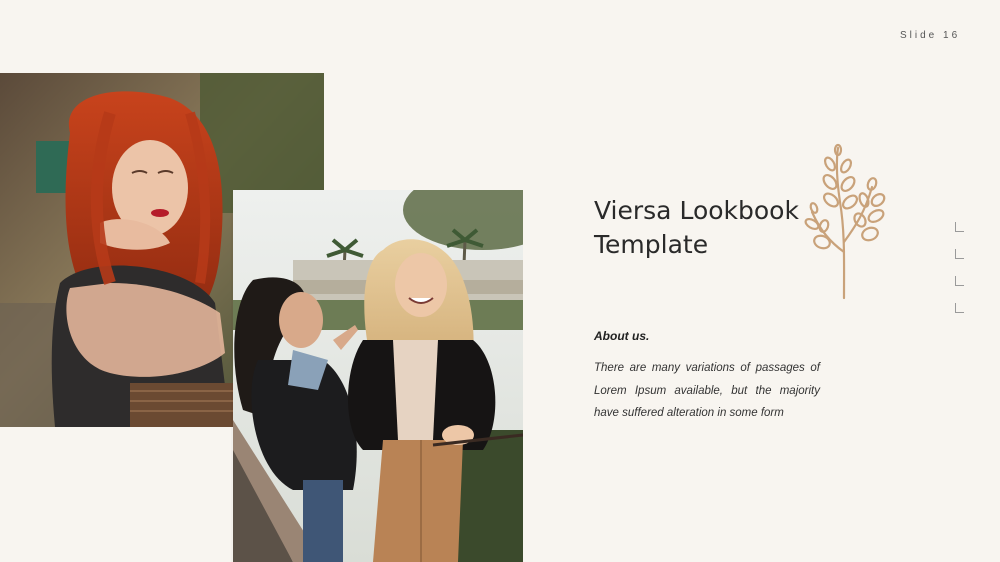  What do you see at coordinates (622, 336) in the screenshot?
I see `about-heading: About us.` at bounding box center [622, 336].